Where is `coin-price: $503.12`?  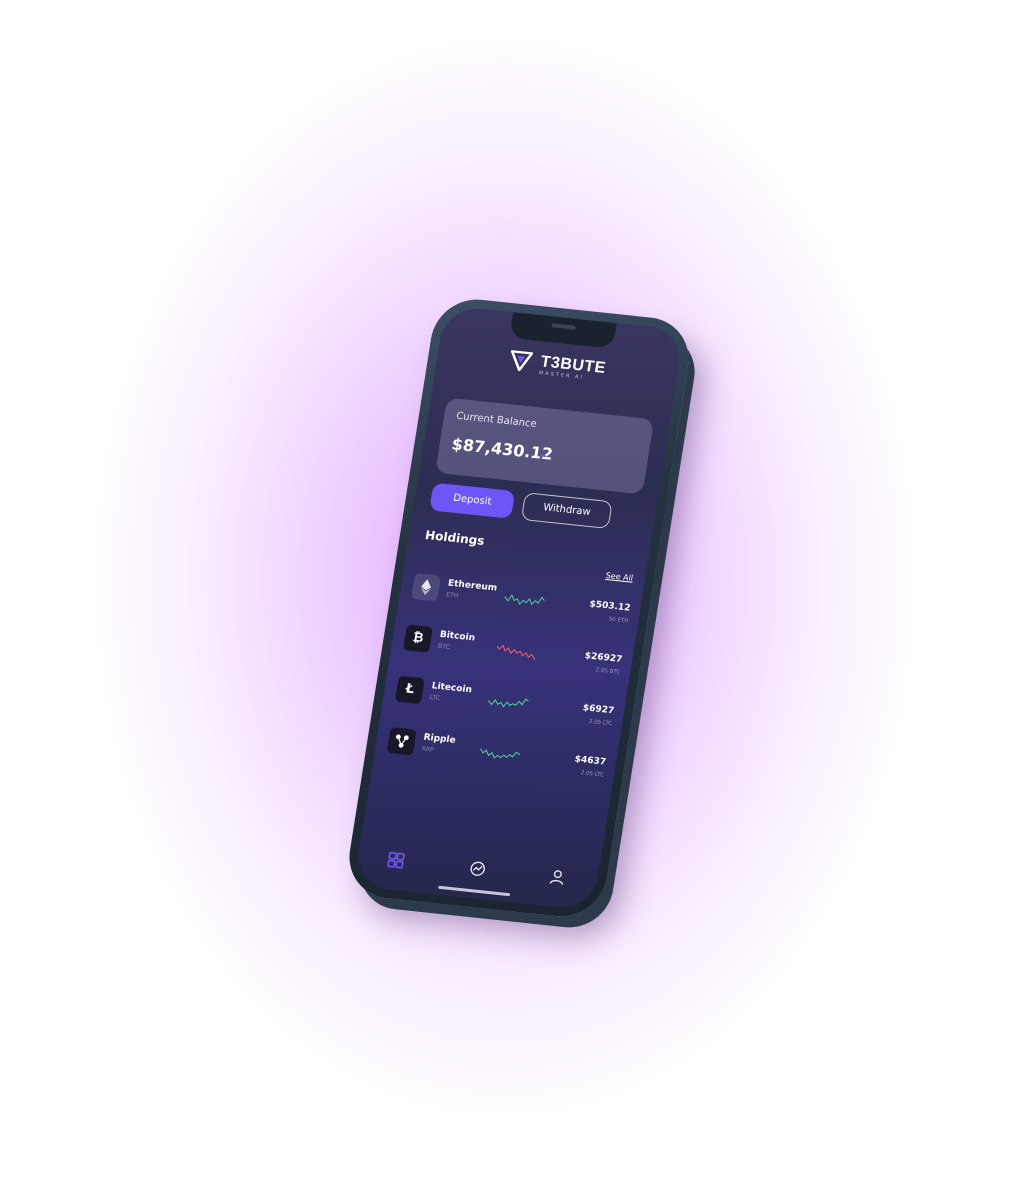 coin-price: $503.12 is located at coordinates (610, 606).